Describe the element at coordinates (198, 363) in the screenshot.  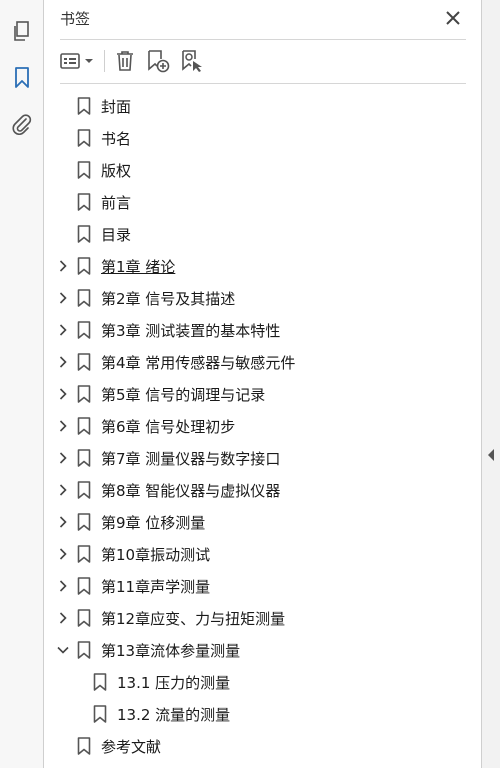
I see `bookmark-label: 第4章 常用传感器与敏感元件` at that location.